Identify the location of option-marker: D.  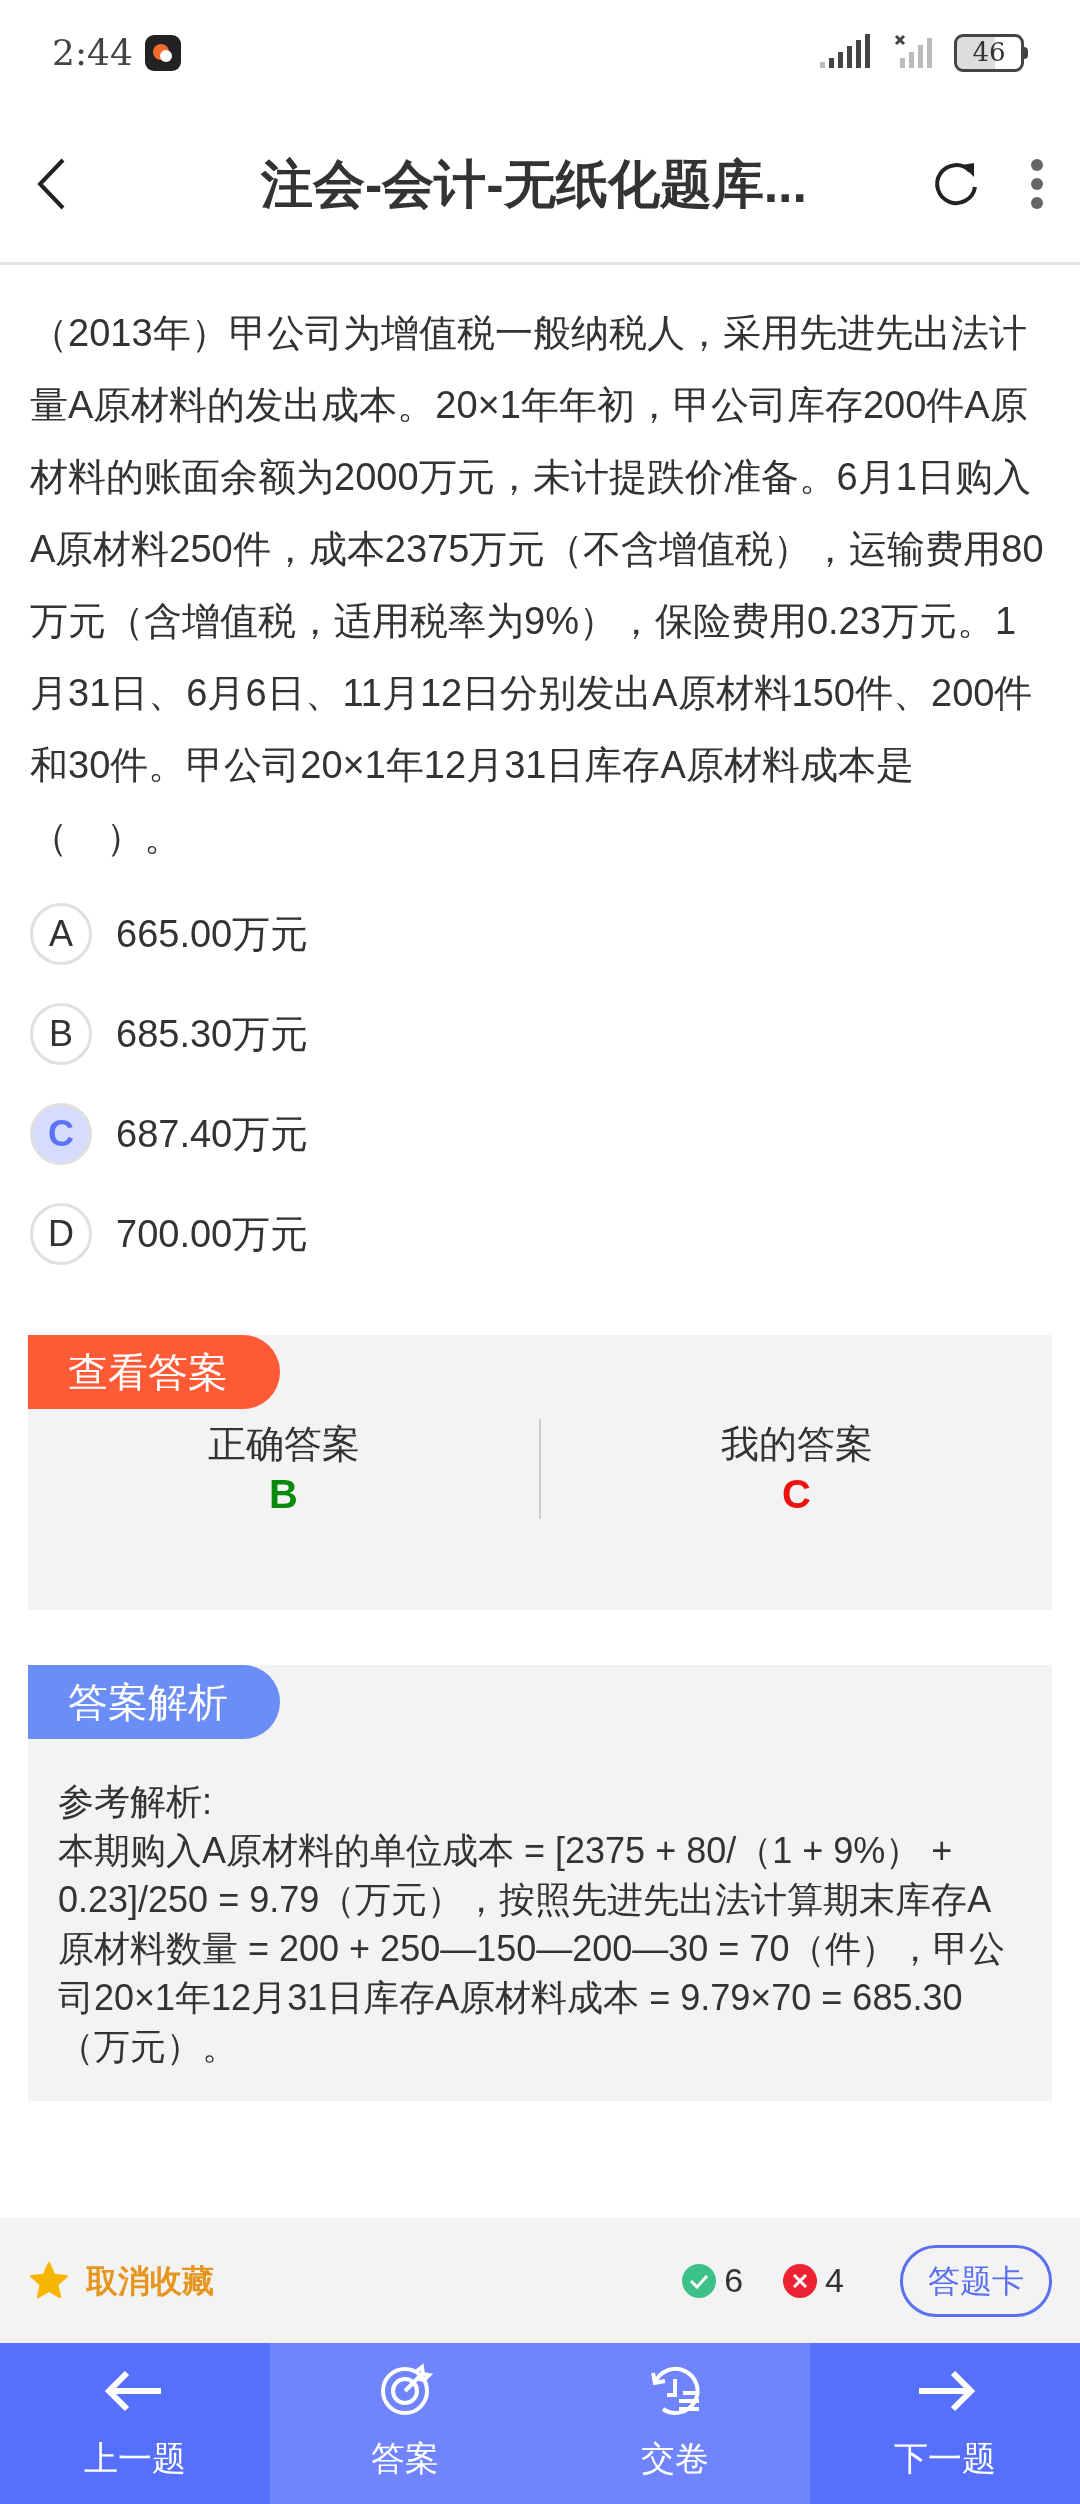
(61, 1234).